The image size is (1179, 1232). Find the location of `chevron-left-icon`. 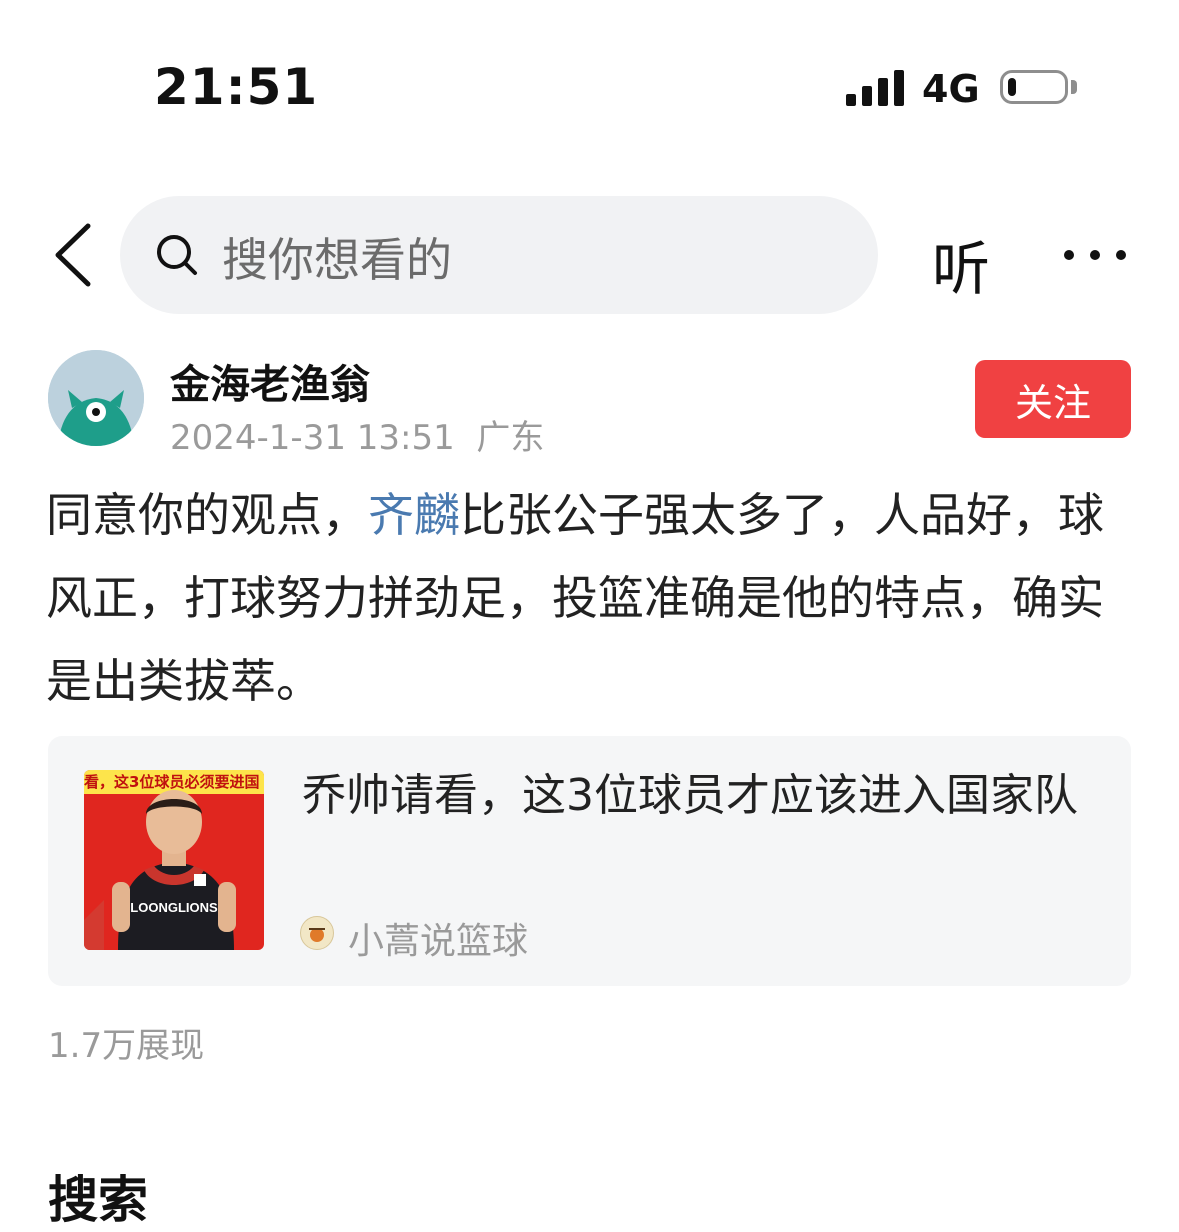

chevron-left-icon is located at coordinates (73, 255).